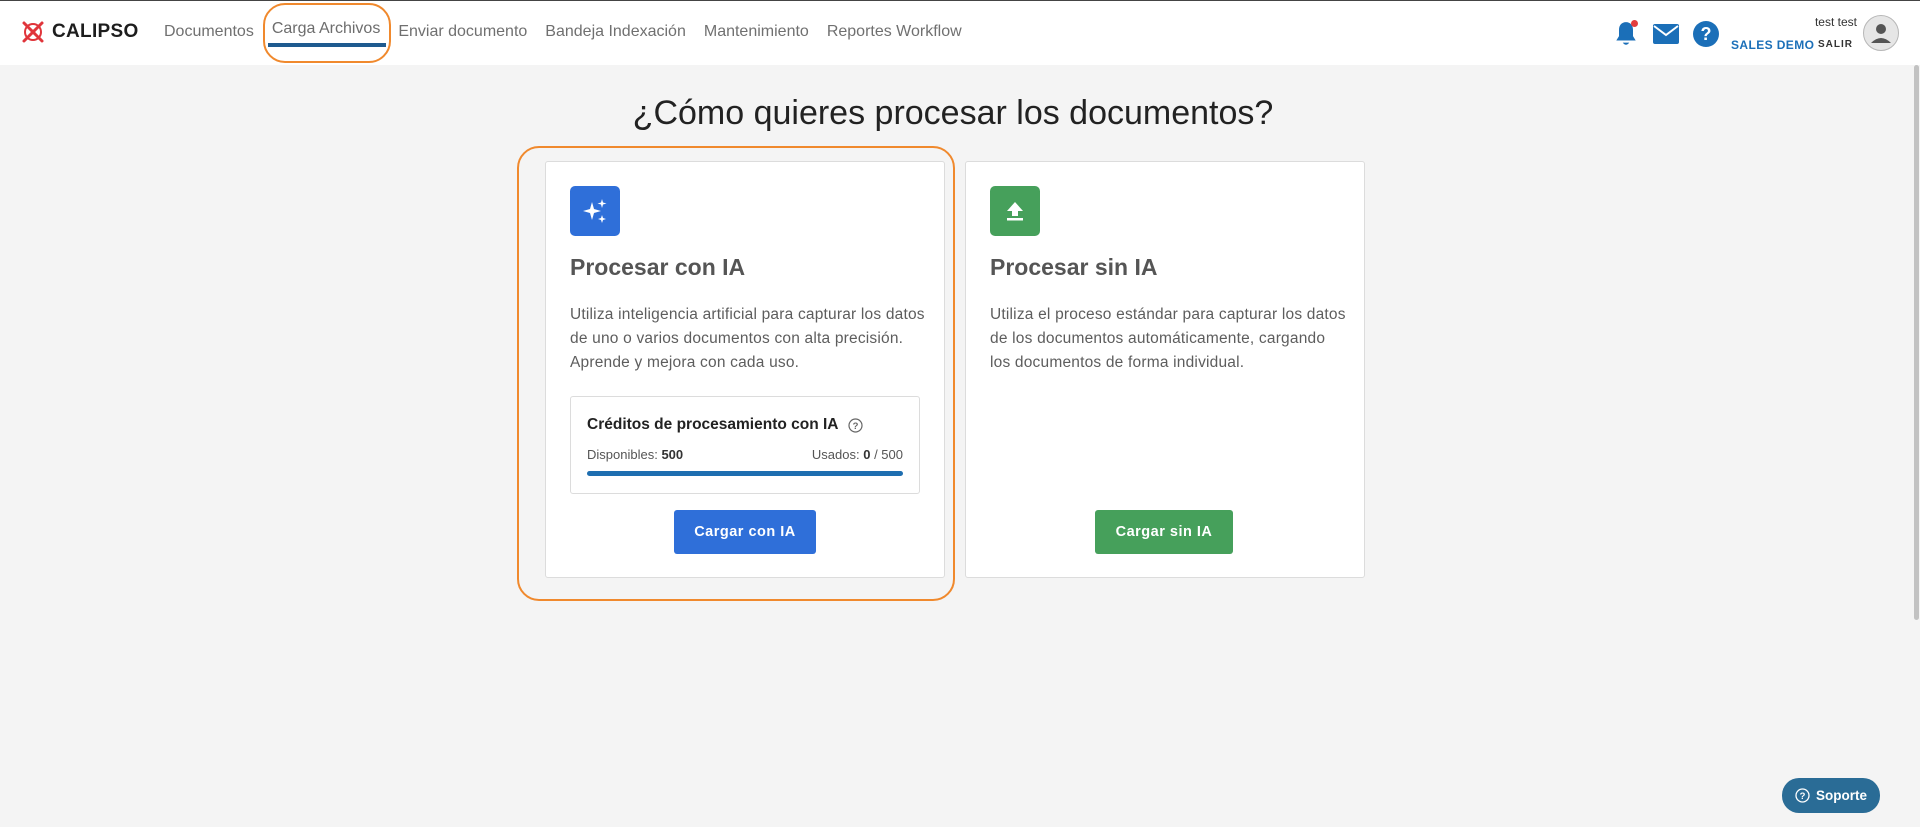 The image size is (1920, 827). I want to click on credits-used-label: Usados:, so click(835, 454).